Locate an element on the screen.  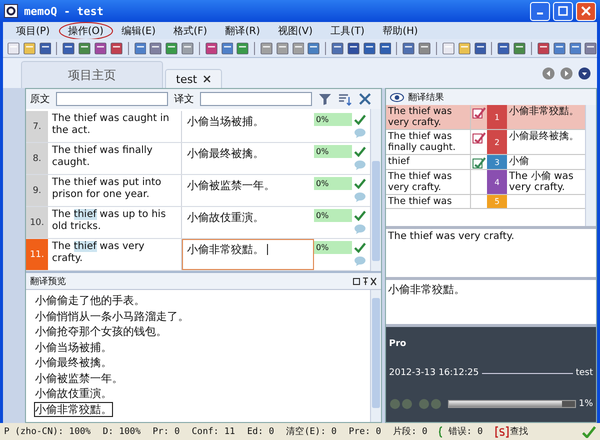
menu-item: 帮助(H) is located at coordinates (400, 31).